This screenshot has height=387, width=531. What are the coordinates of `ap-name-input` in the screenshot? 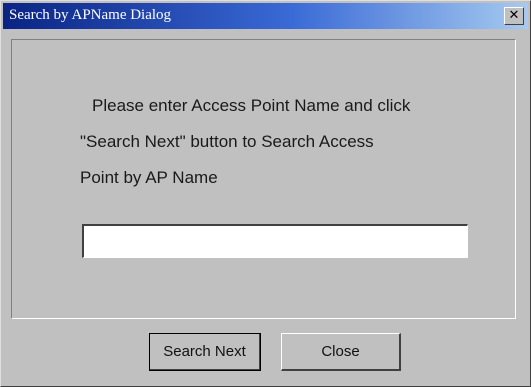 It's located at (275, 241).